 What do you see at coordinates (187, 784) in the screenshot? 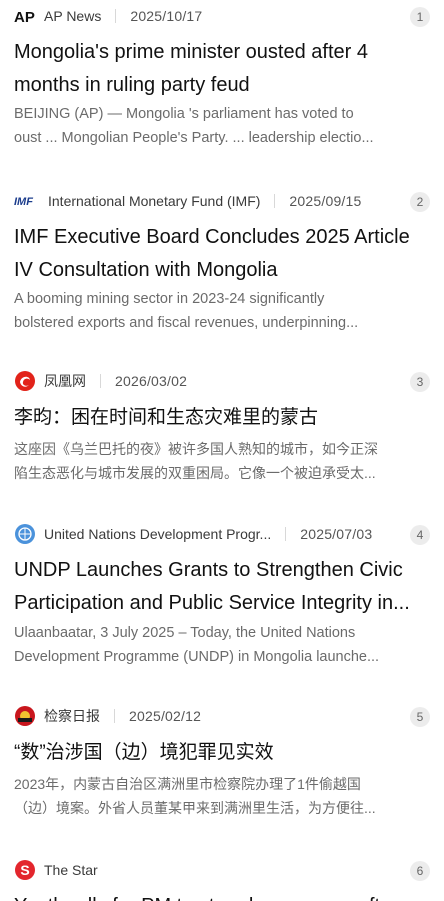
I see `snippet-line: 2023年，内蒙古自治区满洲里市检察院办理了1件偷越国` at bounding box center [187, 784].